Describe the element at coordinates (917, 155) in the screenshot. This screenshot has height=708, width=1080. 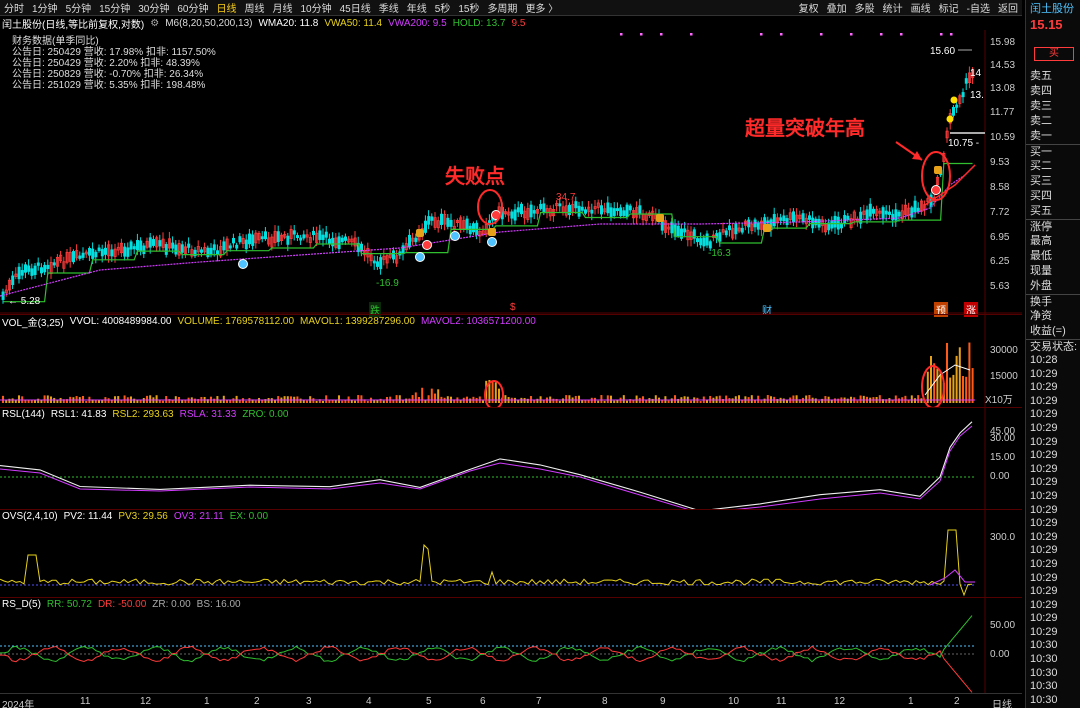
I see `annotation-arrowhead` at that location.